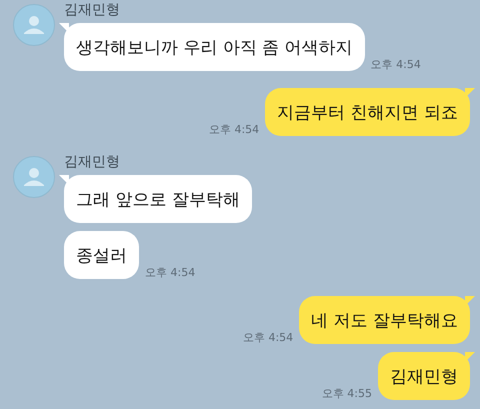 Image resolution: width=480 pixels, height=409 pixels. What do you see at coordinates (214, 47) in the screenshot?
I see `message-bubble: 생각해보니까 우리 아직 좀 어색하지` at bounding box center [214, 47].